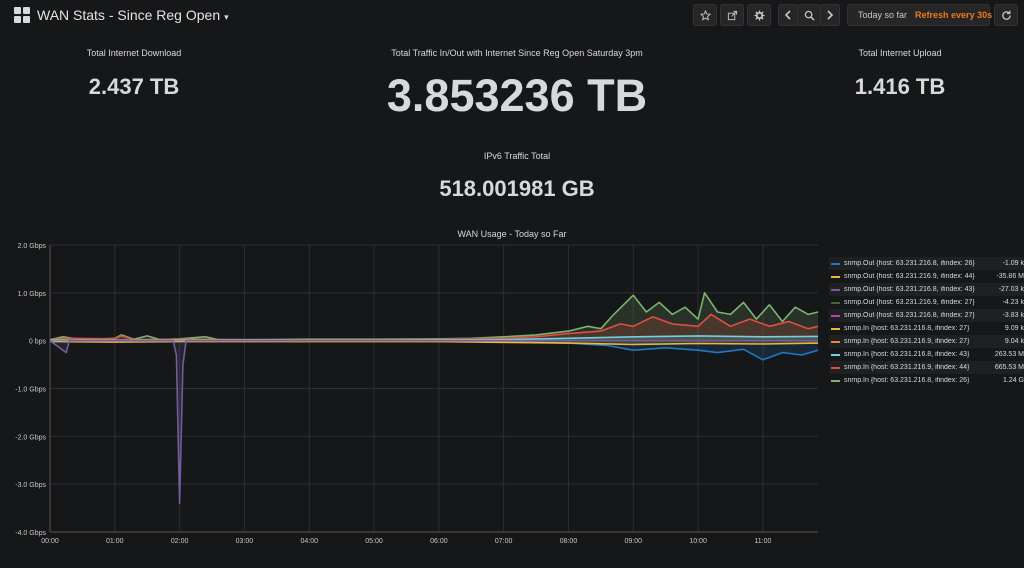  I want to click on x-tick-label: 10:00, so click(698, 541).